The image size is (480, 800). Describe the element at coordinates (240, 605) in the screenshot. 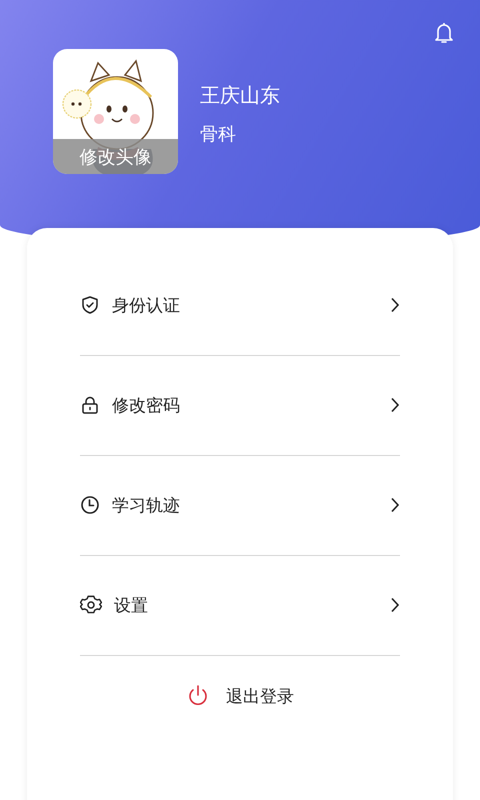

I see `menu-item: 设置` at that location.